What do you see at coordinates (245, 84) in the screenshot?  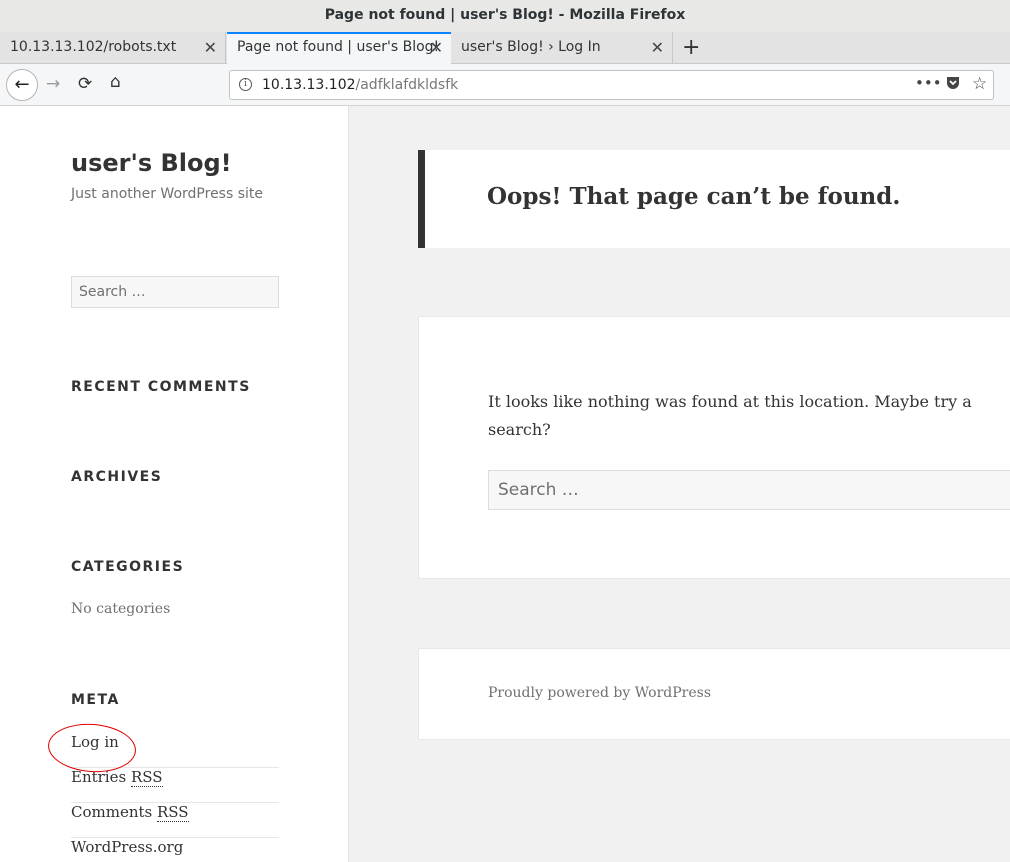 I see `info-icon: i` at bounding box center [245, 84].